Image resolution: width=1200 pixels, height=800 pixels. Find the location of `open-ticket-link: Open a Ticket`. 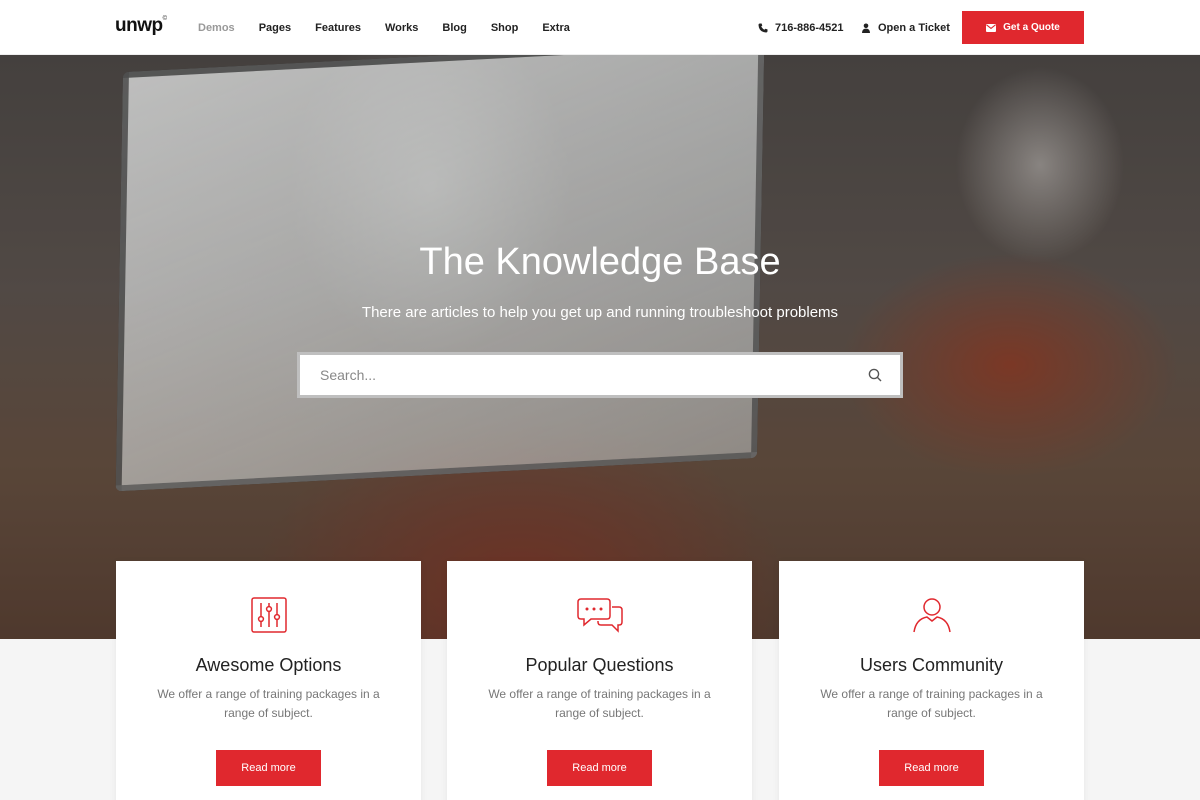

open-ticket-link: Open a Ticket is located at coordinates (905, 27).